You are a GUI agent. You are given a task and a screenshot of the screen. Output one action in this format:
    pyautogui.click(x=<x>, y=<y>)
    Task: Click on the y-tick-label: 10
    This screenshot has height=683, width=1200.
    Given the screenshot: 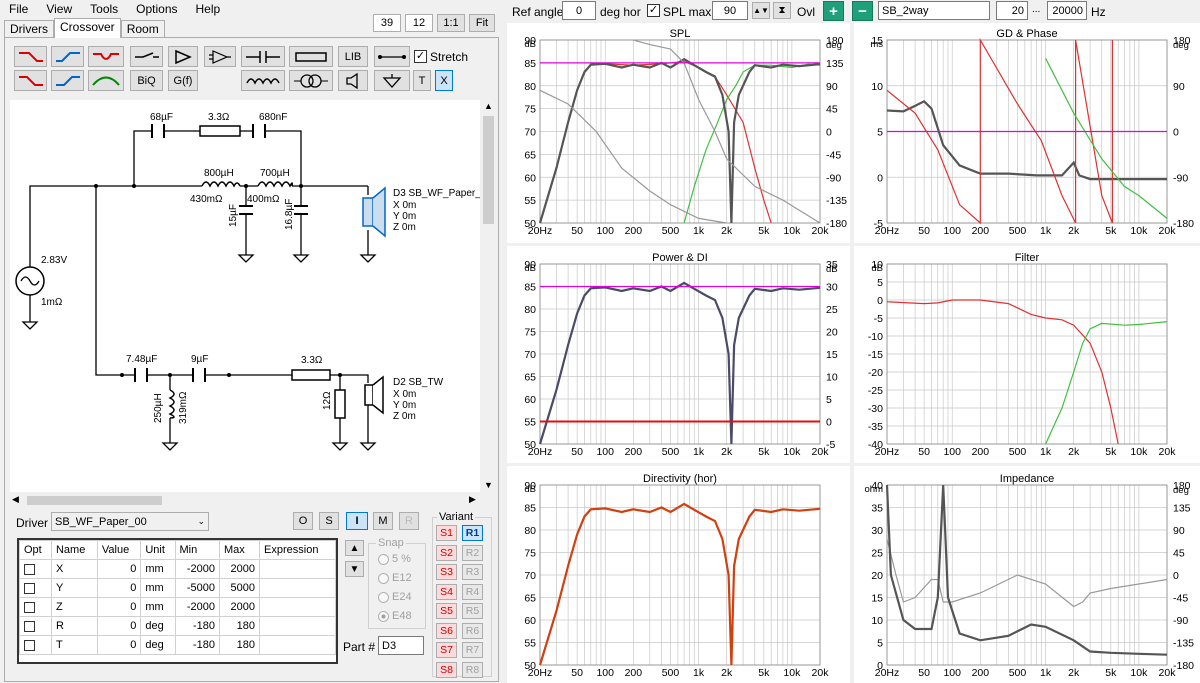 What is the action you would take?
    pyautogui.click(x=877, y=87)
    